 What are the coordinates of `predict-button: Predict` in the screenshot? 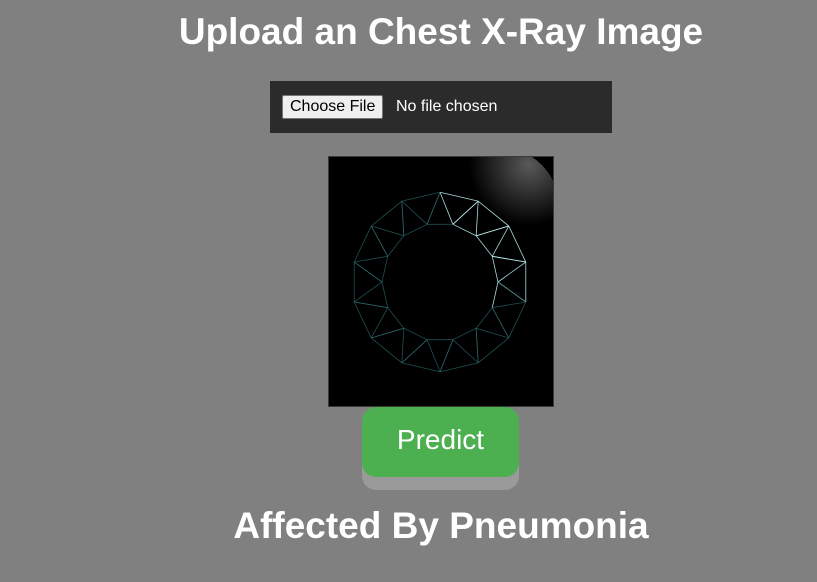 It's located at (440, 442).